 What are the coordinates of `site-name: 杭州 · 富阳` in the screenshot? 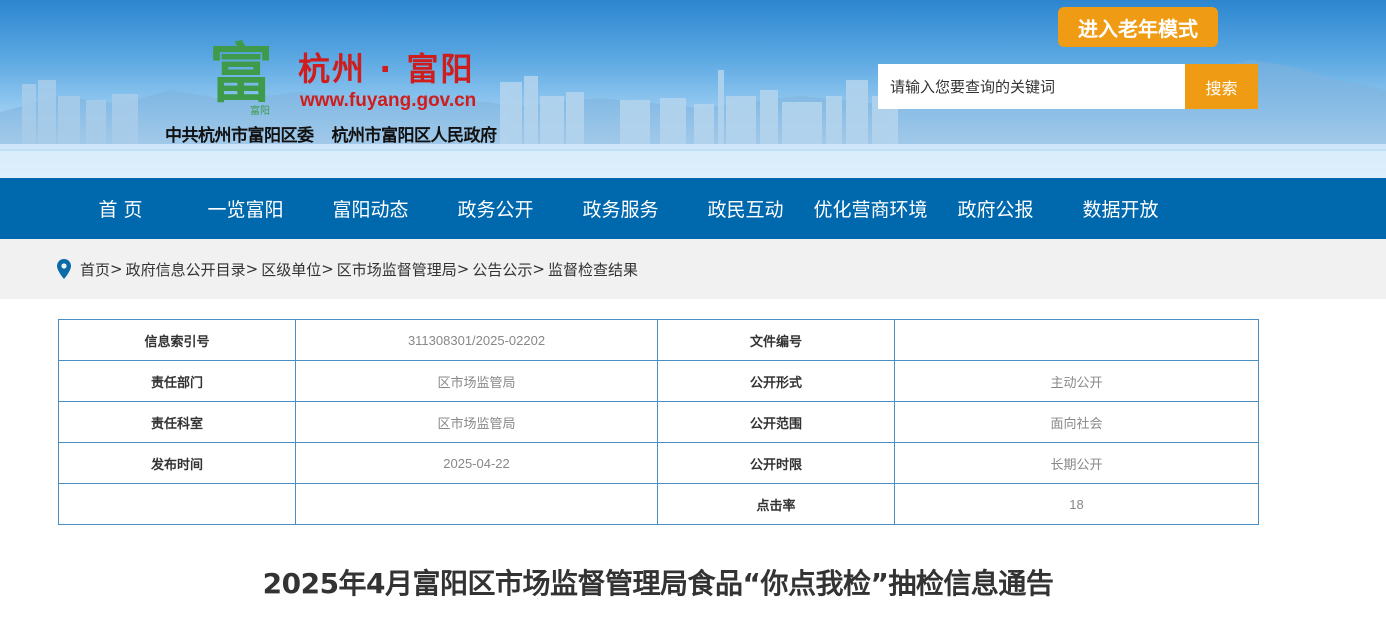 It's located at (386, 69).